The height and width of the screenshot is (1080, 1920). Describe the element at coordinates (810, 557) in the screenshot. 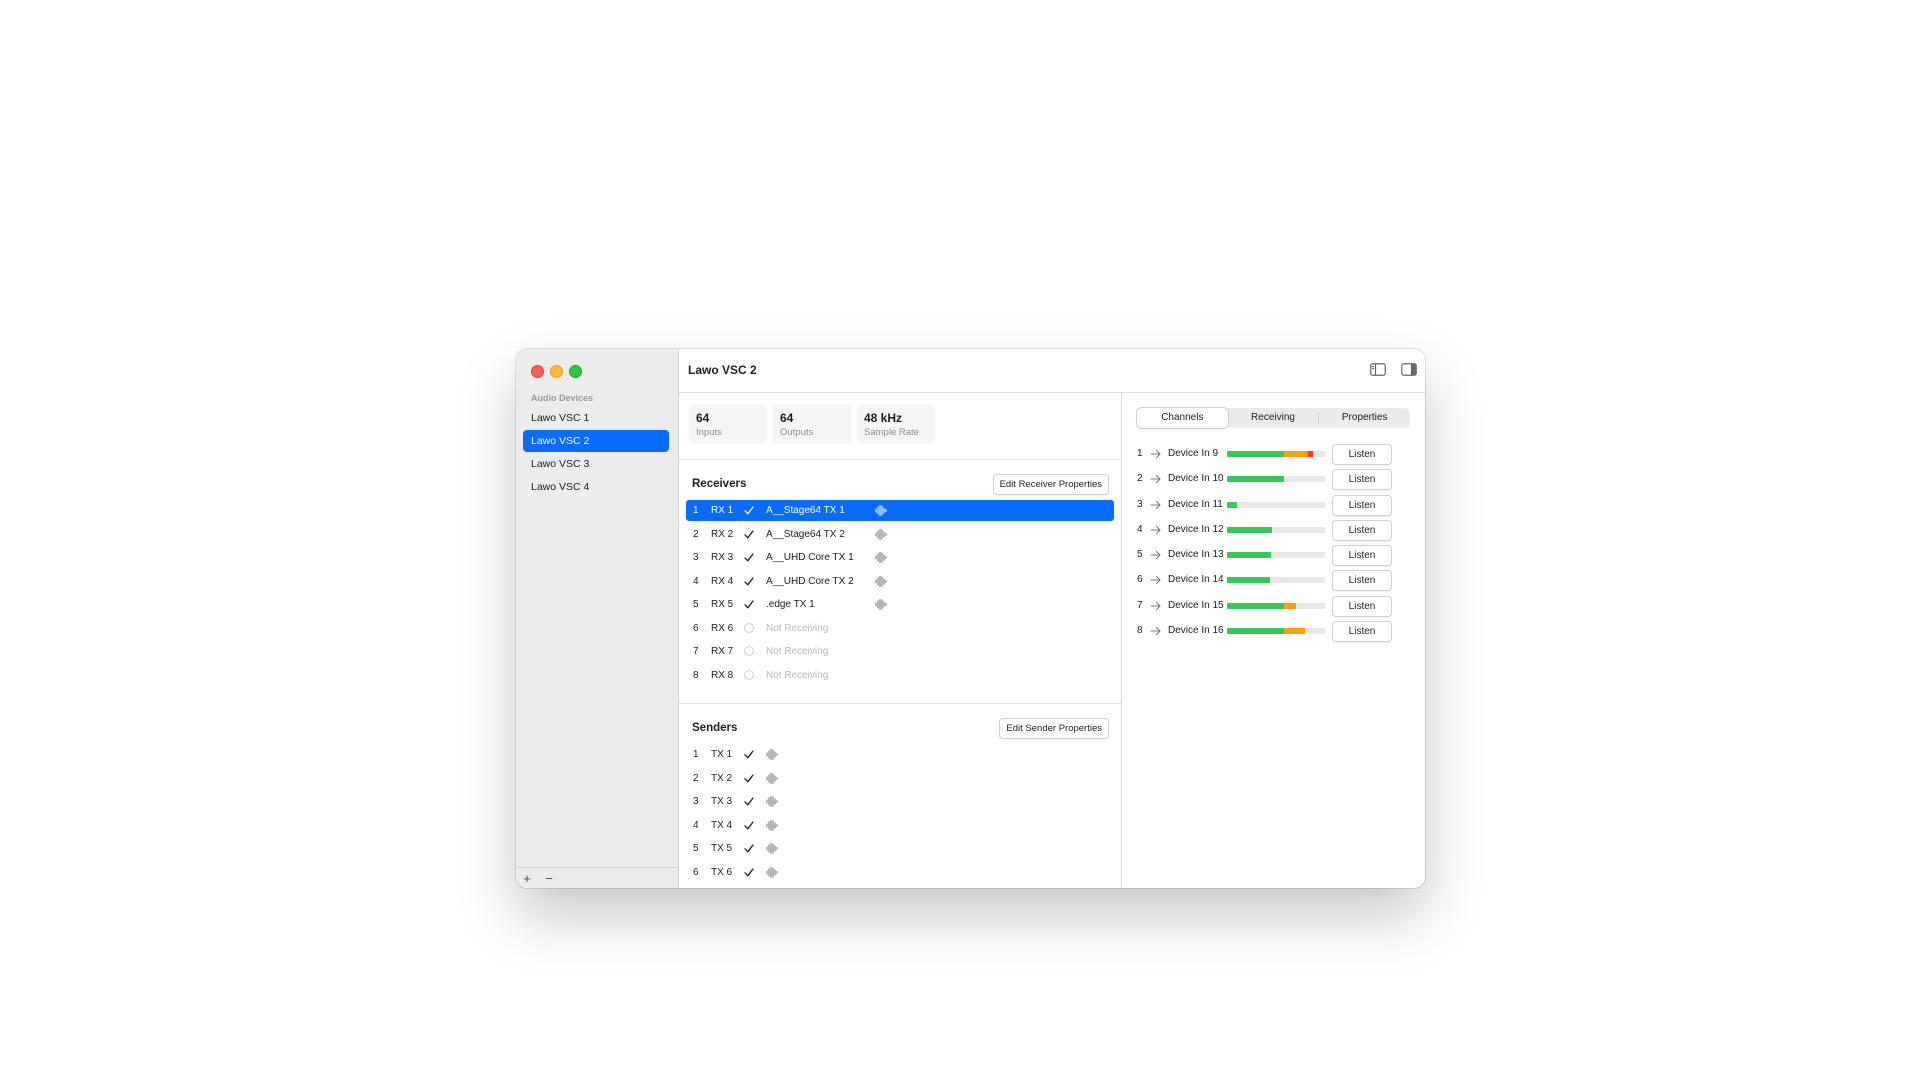

I see `receiver-source: A__UHD Core TX 1` at that location.